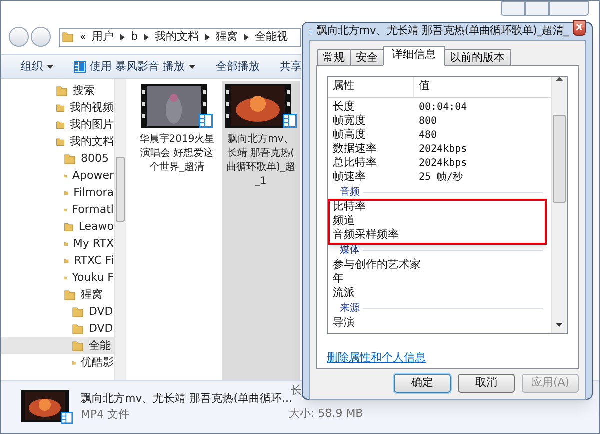  Describe the element at coordinates (443, 108) in the screenshot. I see `property-value: 00:04:04` at that location.